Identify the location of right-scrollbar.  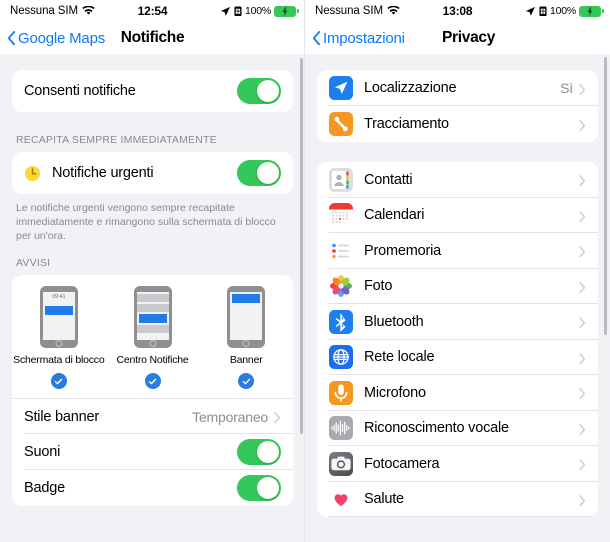
(605, 196).